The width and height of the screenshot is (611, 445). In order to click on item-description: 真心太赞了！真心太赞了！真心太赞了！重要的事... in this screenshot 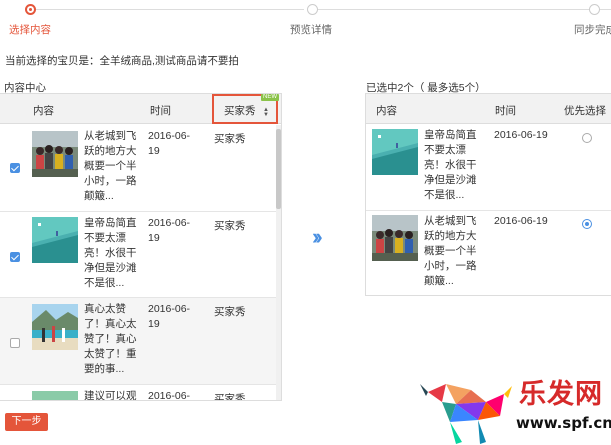, I will do `click(110, 339)`.